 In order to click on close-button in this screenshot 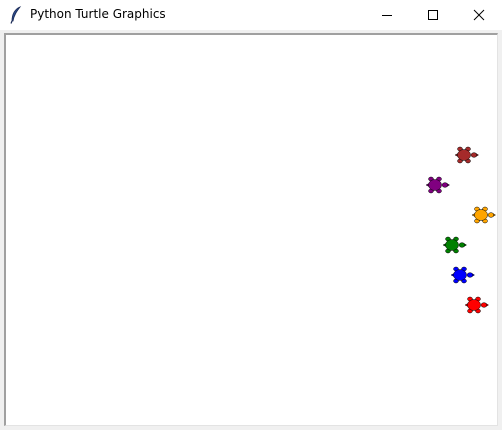, I will do `click(479, 15)`.